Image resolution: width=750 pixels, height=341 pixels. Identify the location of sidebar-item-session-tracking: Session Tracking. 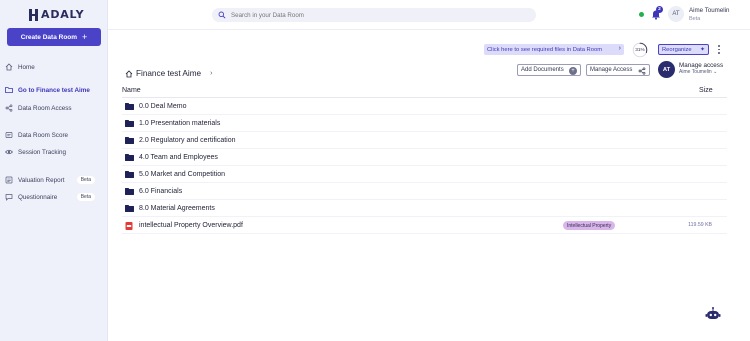
(54, 152).